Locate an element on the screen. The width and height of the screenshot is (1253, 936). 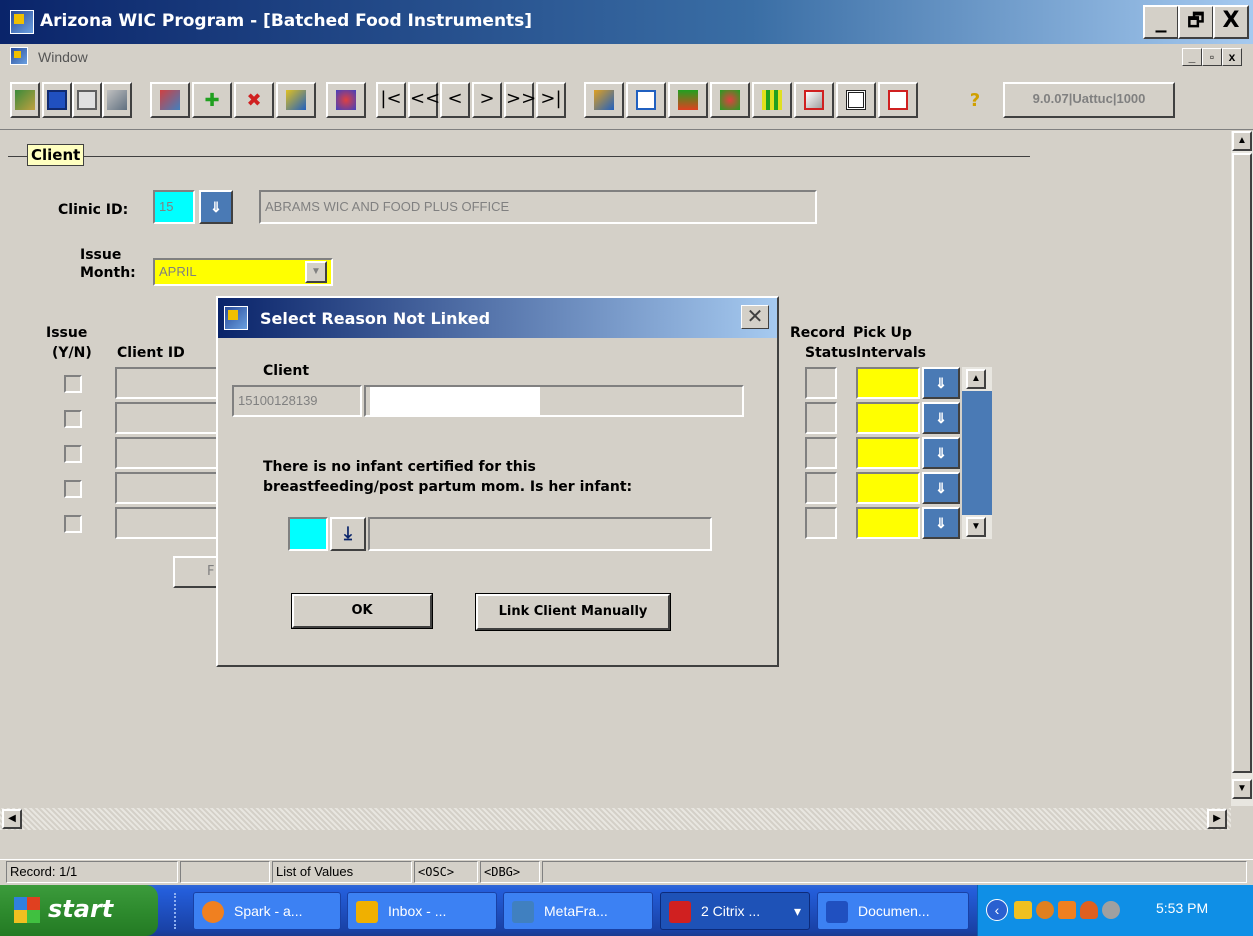
scroll-up-button: ▲ is located at coordinates (1242, 141).